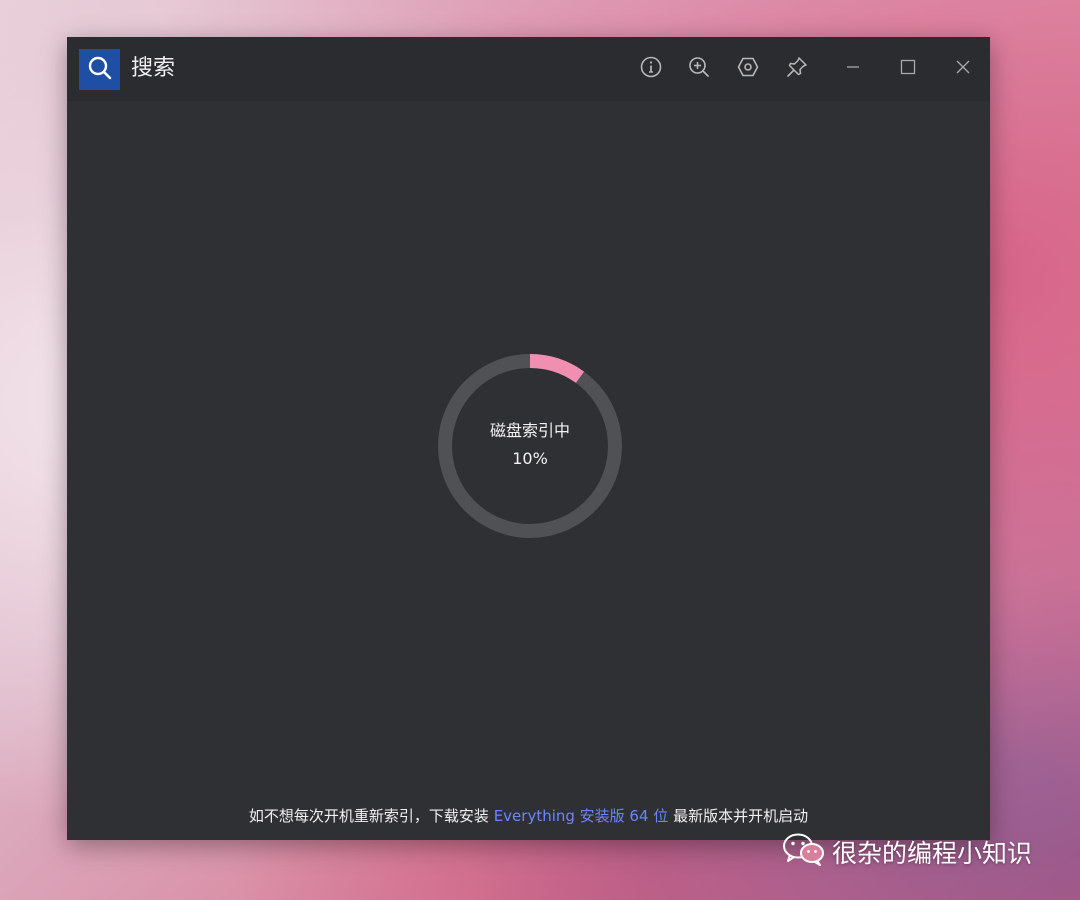 The image size is (1080, 900). What do you see at coordinates (528, 69) in the screenshot?
I see `title-bar: 搜索` at bounding box center [528, 69].